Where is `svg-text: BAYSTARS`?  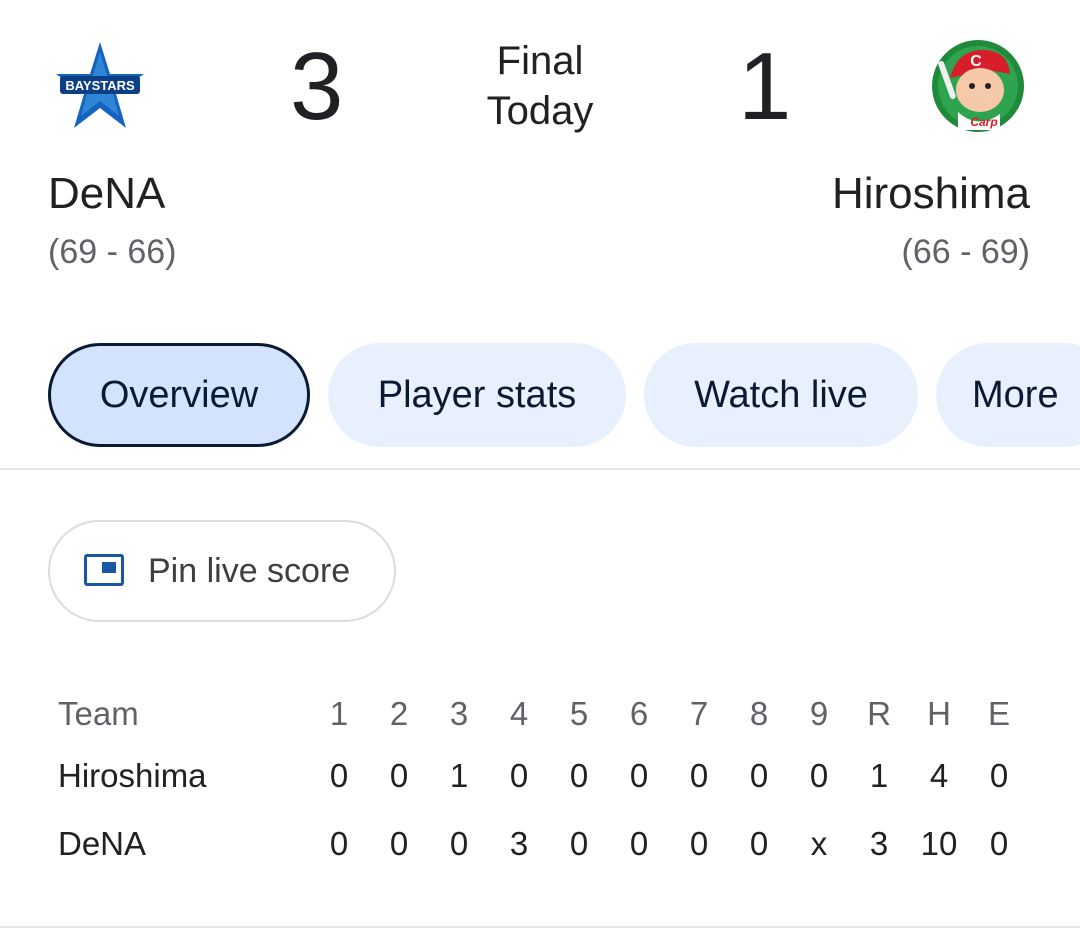
svg-text: BAYSTARS is located at coordinates (100, 85).